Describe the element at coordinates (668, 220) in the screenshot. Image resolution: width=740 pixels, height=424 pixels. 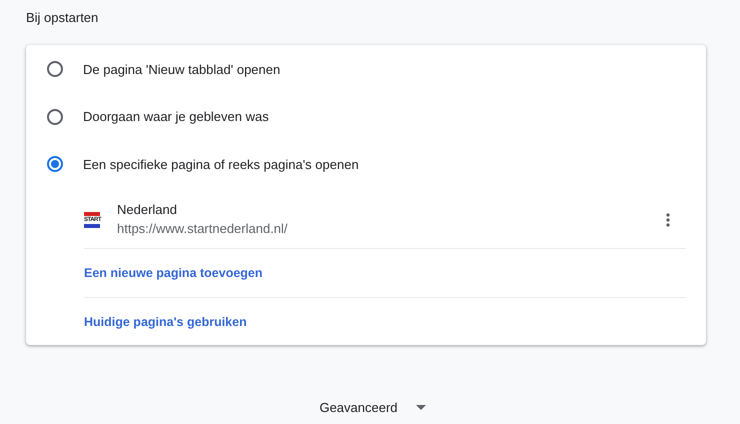
I see `more-options-icon` at that location.